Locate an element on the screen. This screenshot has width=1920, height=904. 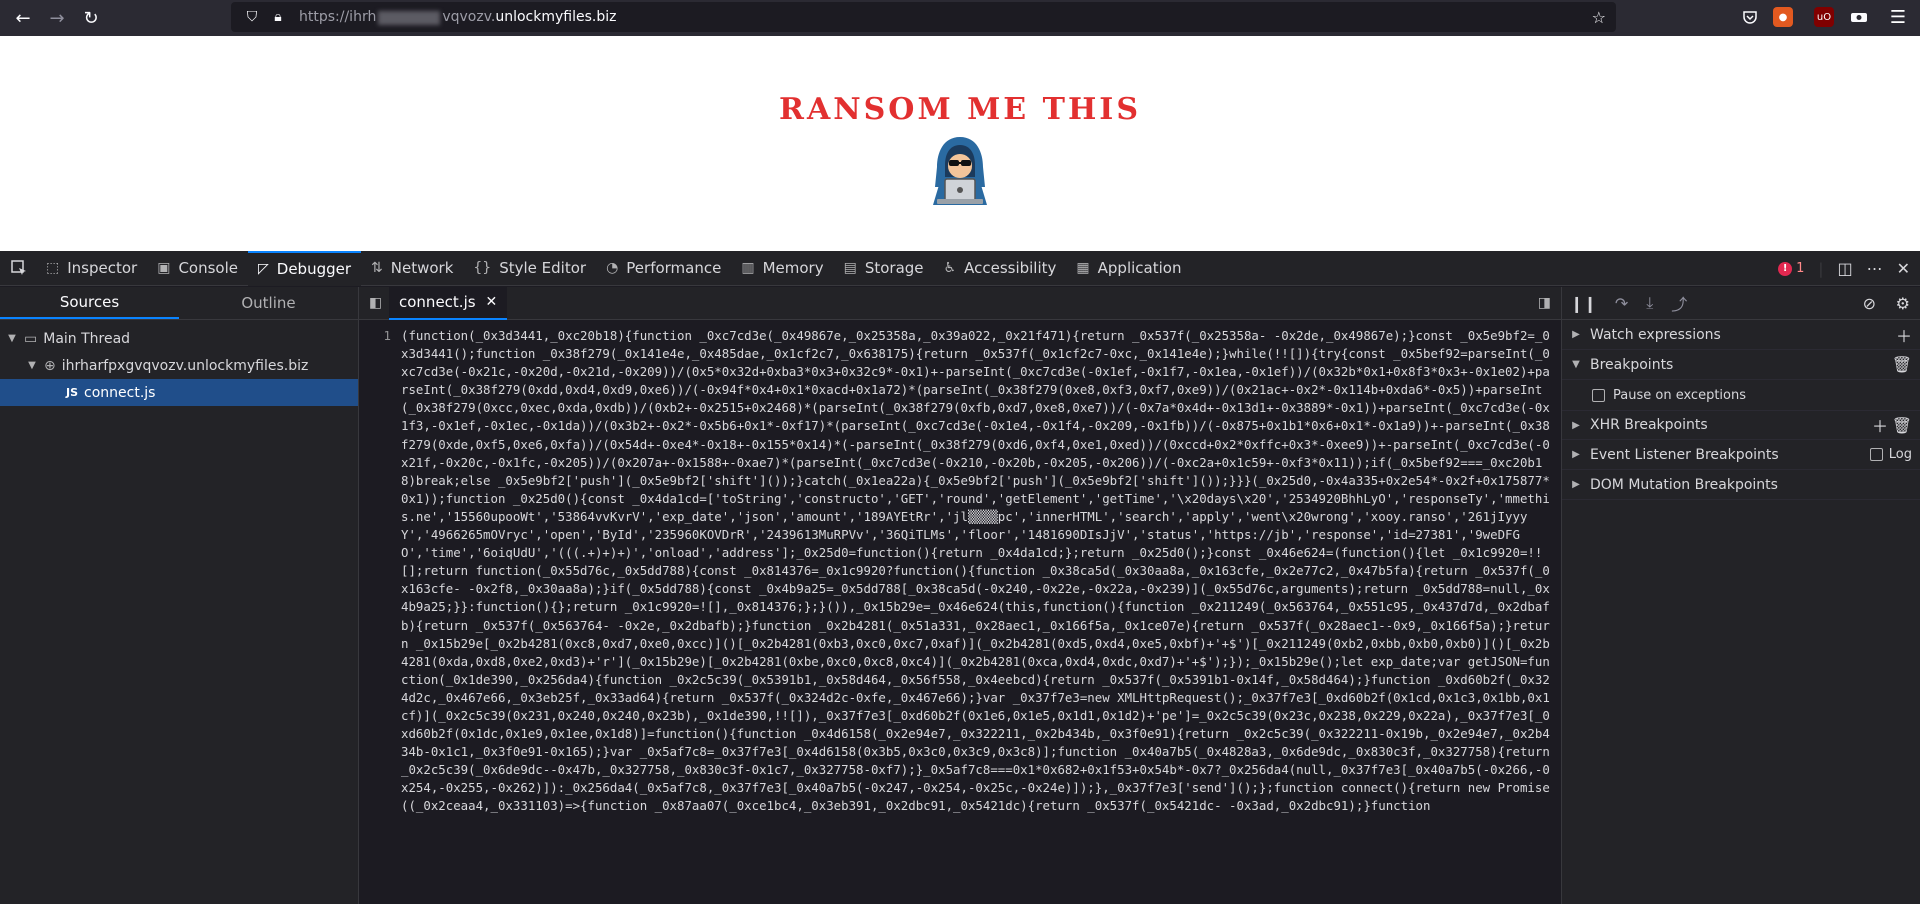
tab-application: ▦ Application is located at coordinates (1128, 268).